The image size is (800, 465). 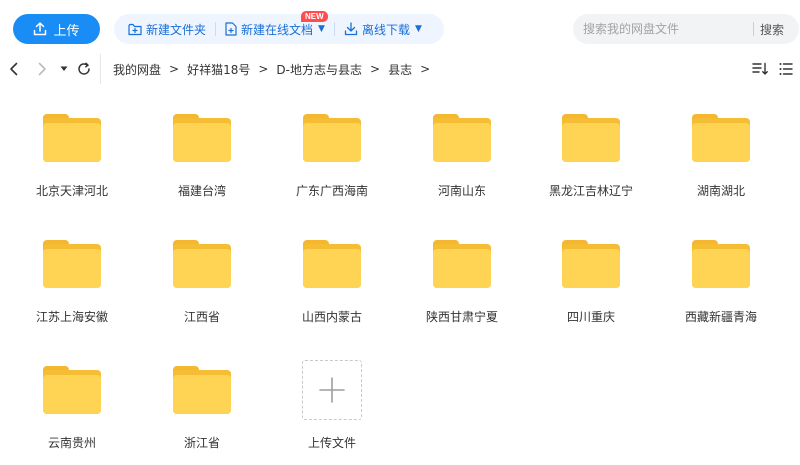 I want to click on folder-item: 四川重庆, so click(x=591, y=270).